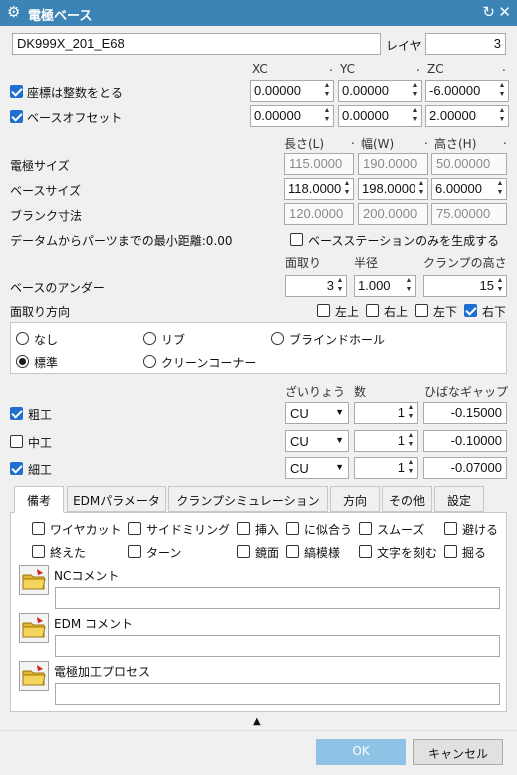 The width and height of the screenshot is (517, 775). Describe the element at coordinates (319, 164) in the screenshot. I see `electrode-length: 115.0000` at that location.